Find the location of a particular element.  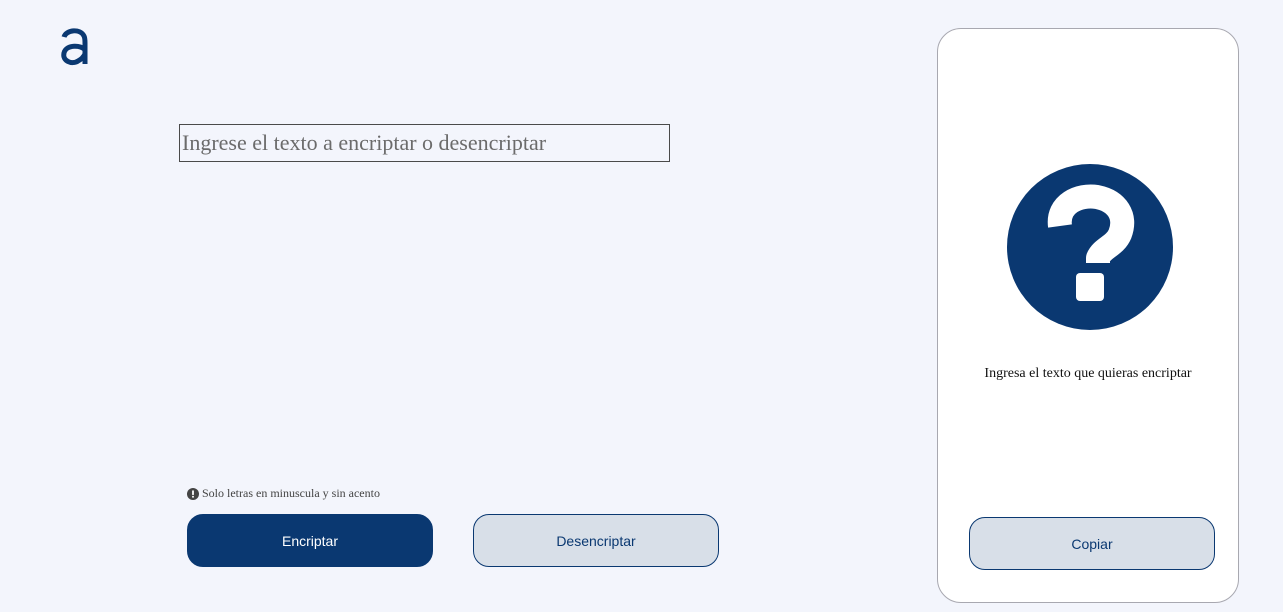

copy-button: Copiar is located at coordinates (1092, 543).